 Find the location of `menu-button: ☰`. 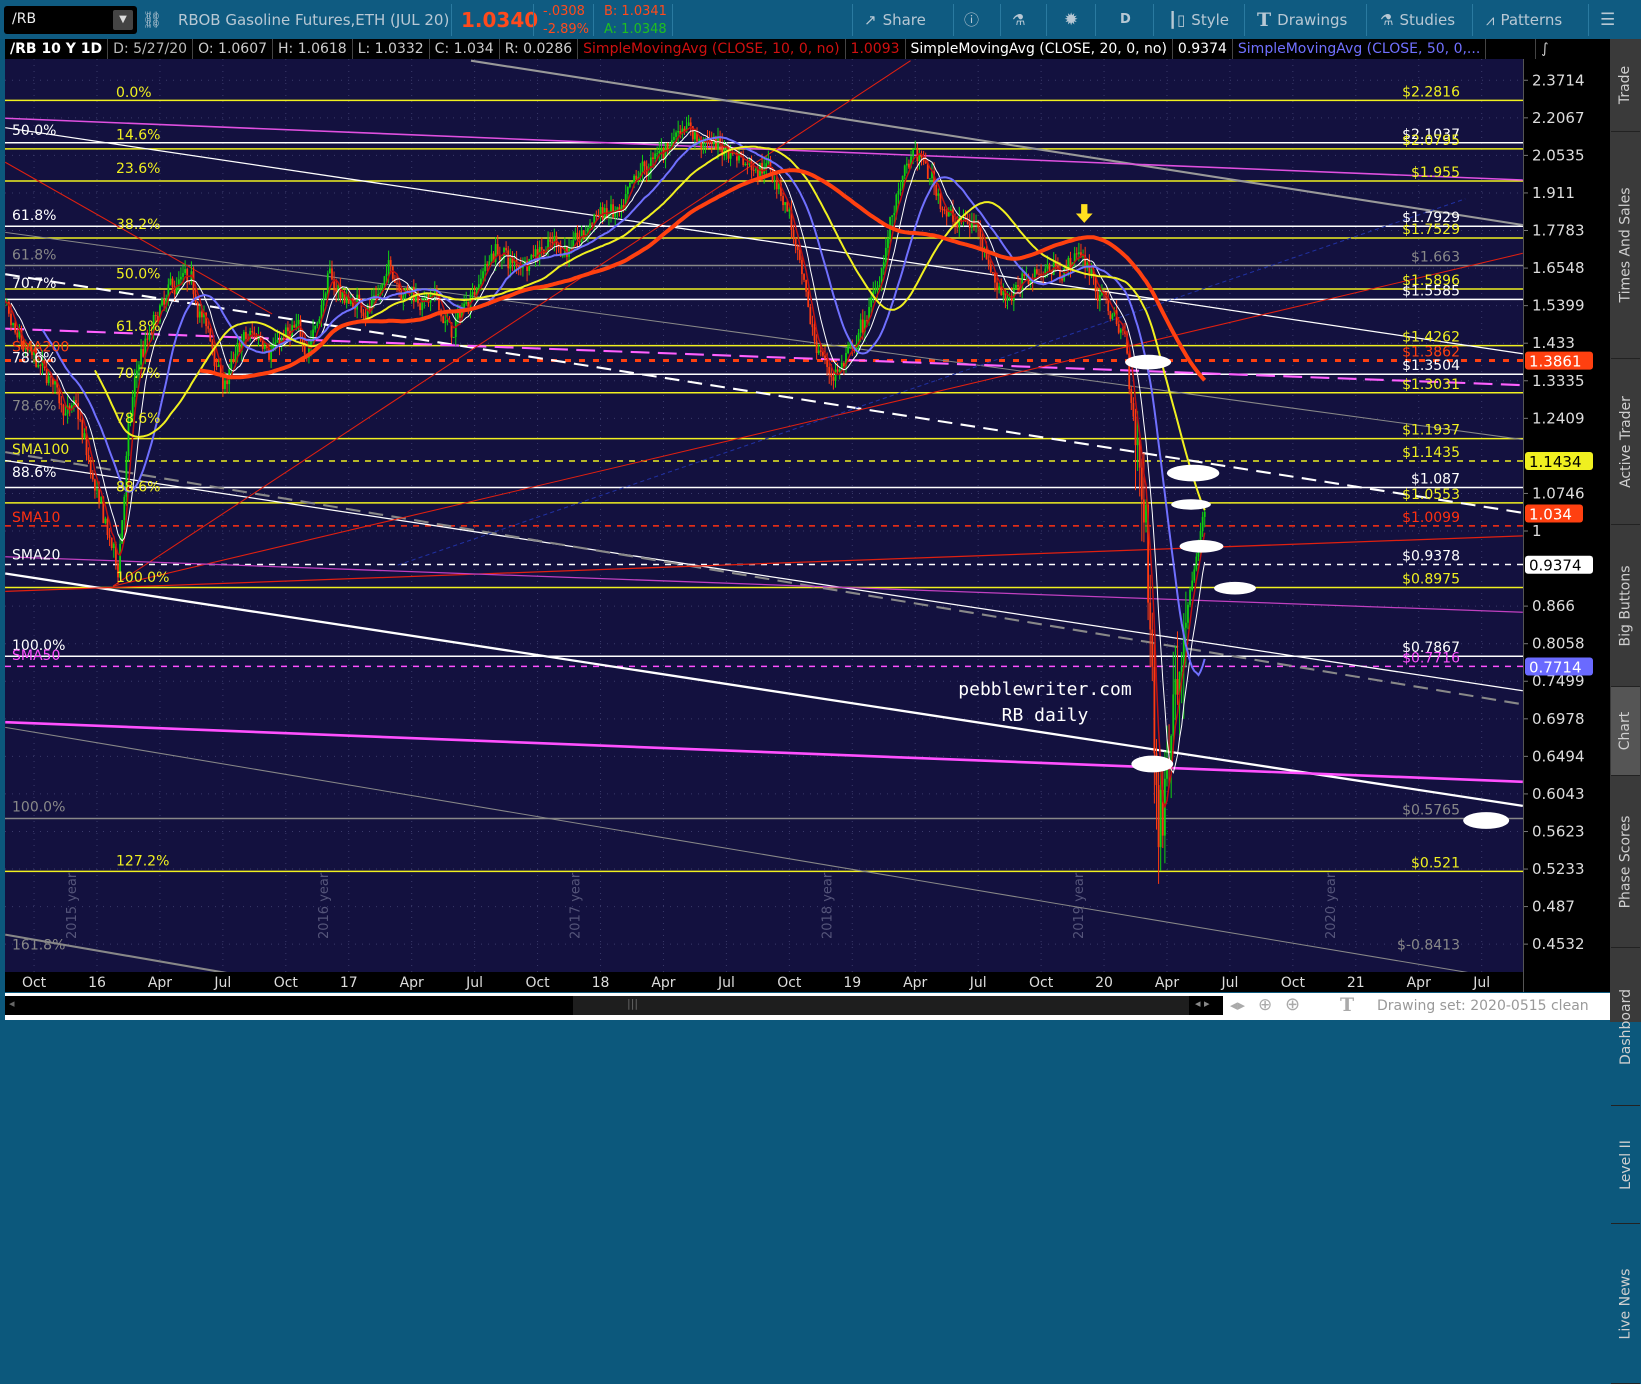

menu-button: ☰ is located at coordinates (1607, 19).